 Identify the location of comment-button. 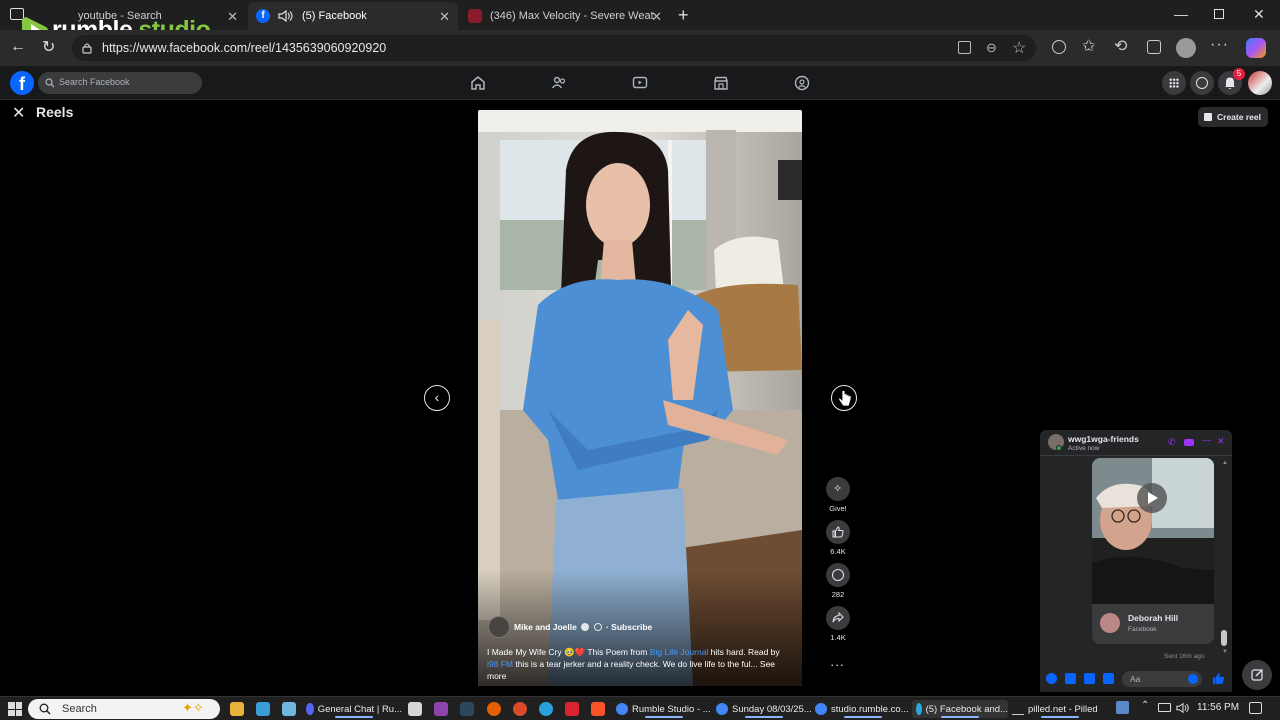
(838, 575).